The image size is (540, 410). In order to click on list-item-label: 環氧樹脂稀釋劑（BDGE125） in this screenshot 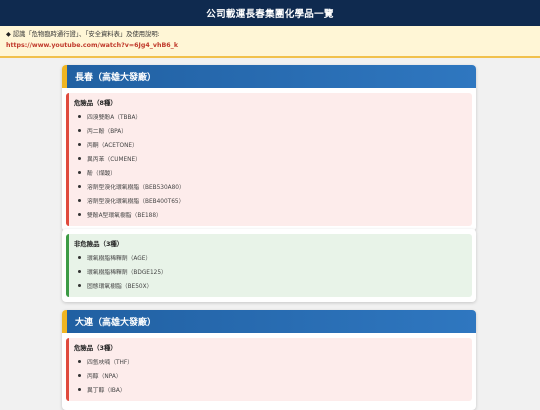, I will do `click(127, 272)`.